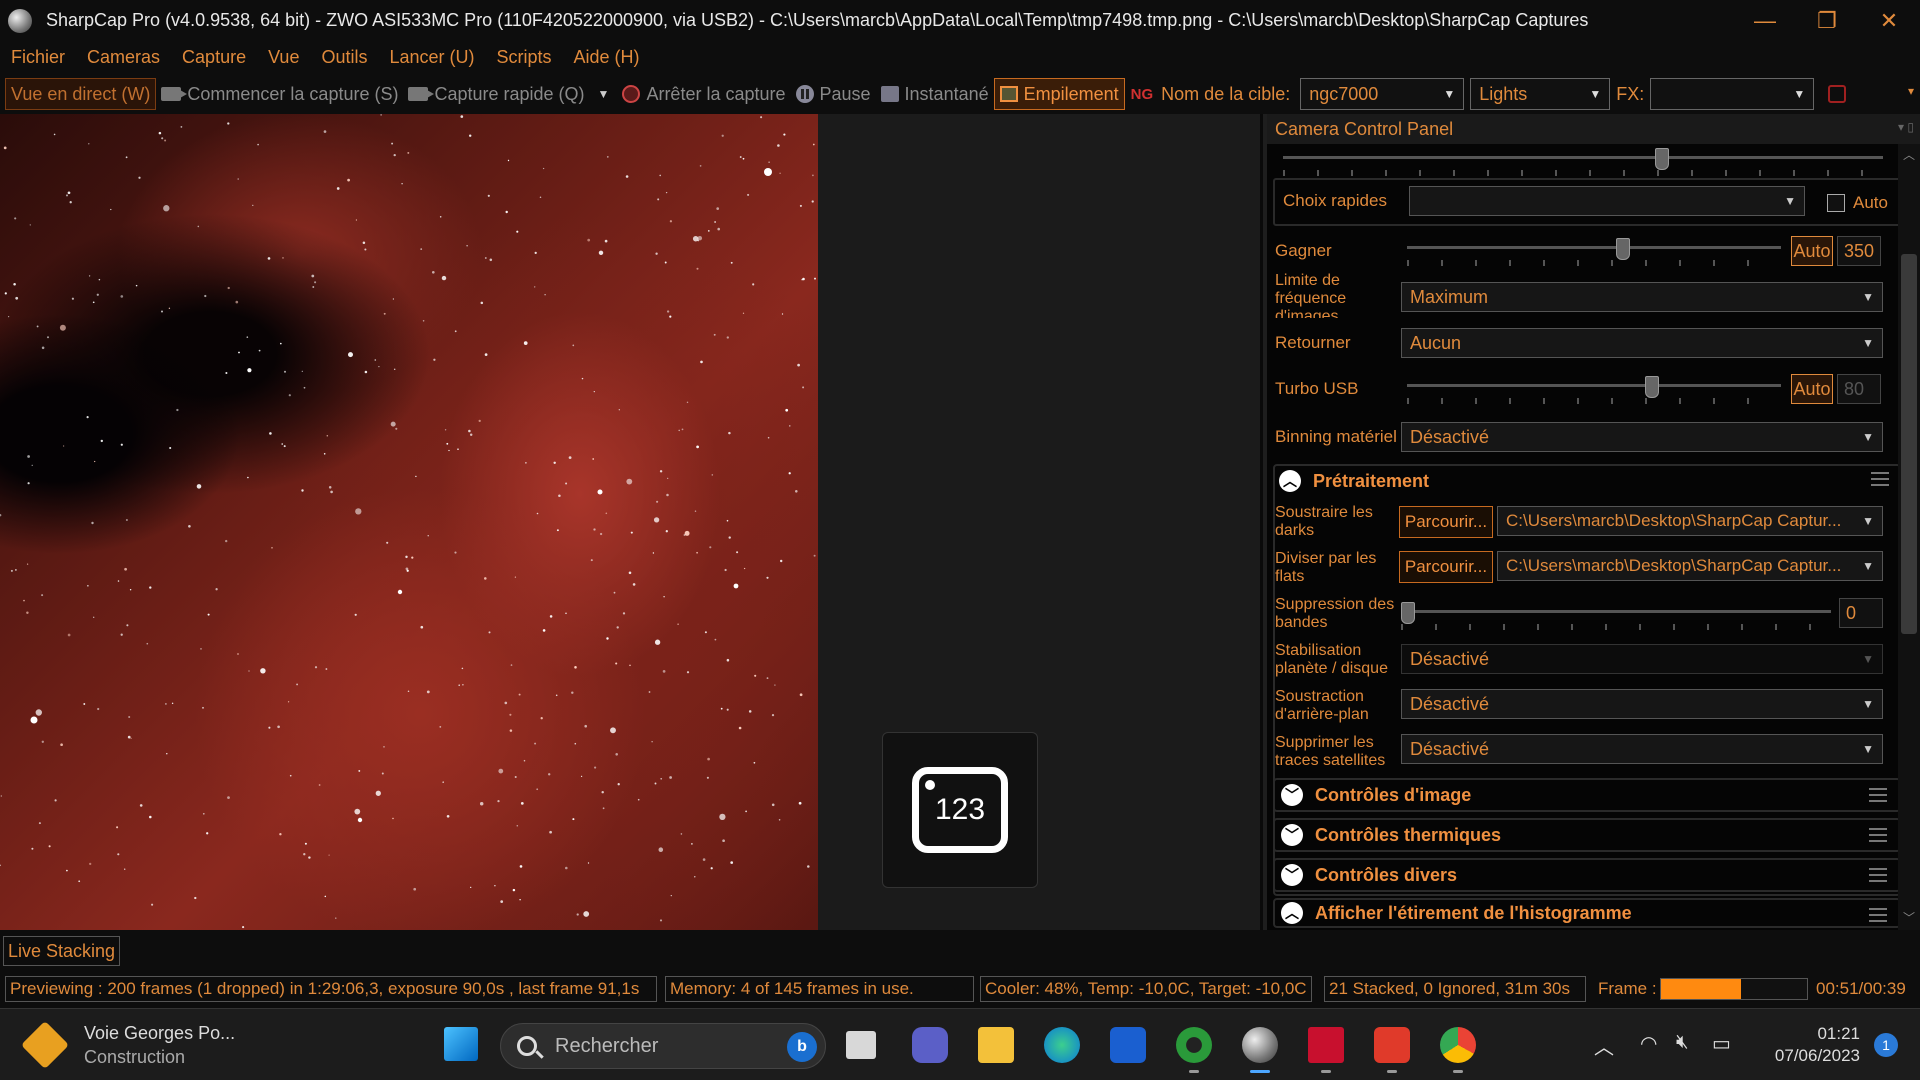 The height and width of the screenshot is (1080, 1920). What do you see at coordinates (38, 57) in the screenshot?
I see `menu-fichier: Fichier` at bounding box center [38, 57].